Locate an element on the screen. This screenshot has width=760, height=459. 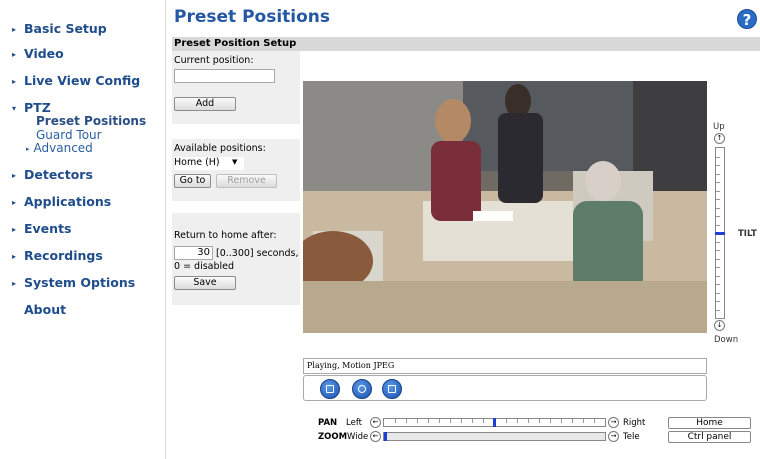
zoom-out-arrow-icon: ← is located at coordinates (375, 436).